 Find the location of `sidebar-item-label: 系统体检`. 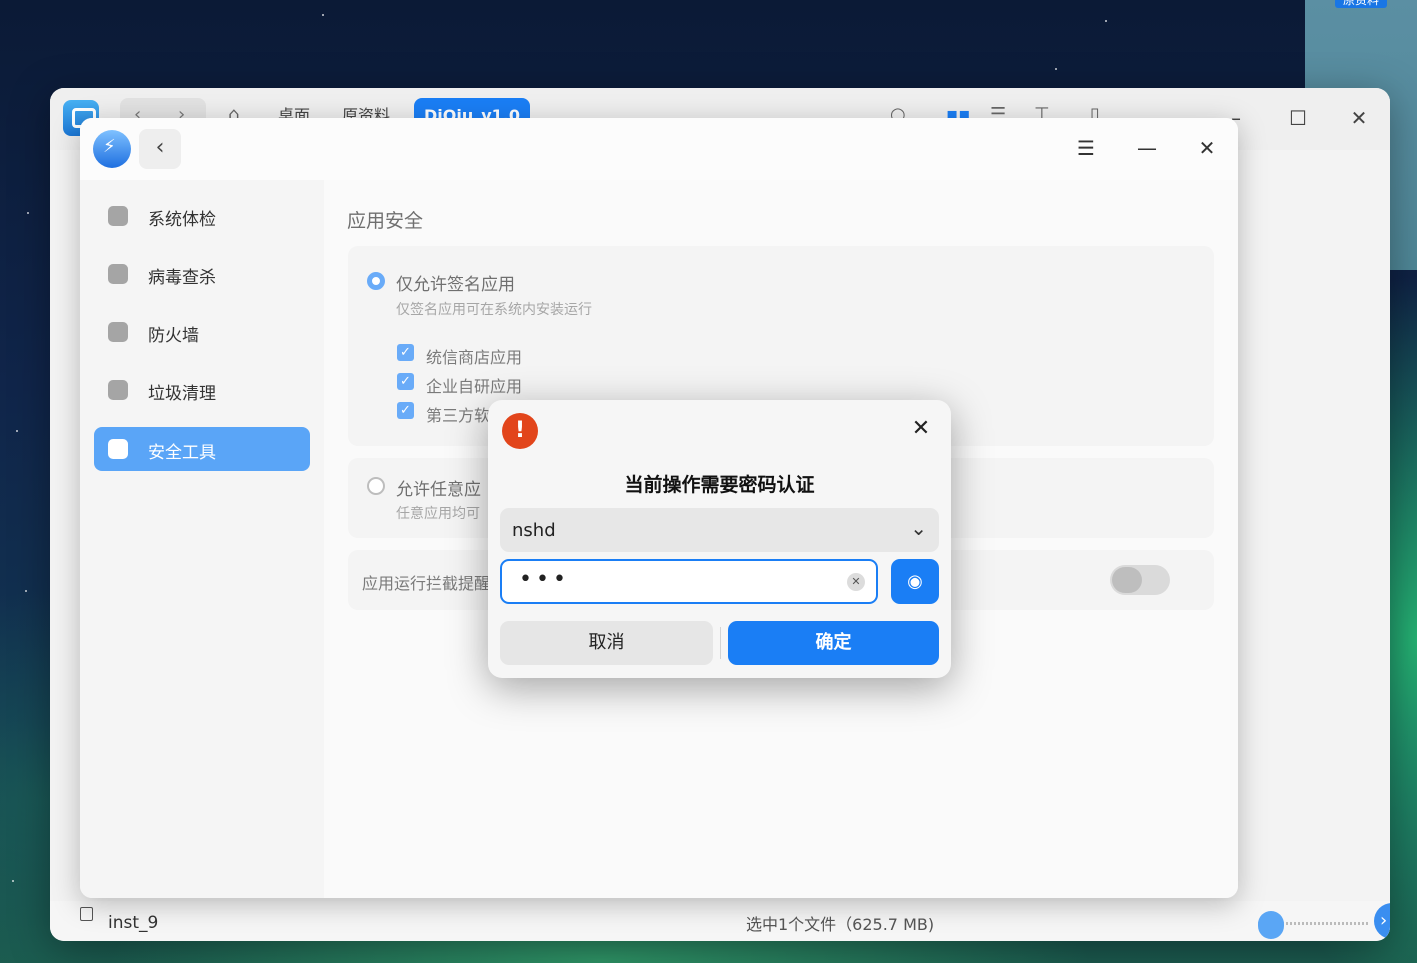

sidebar-item-label: 系统体检 is located at coordinates (182, 220).